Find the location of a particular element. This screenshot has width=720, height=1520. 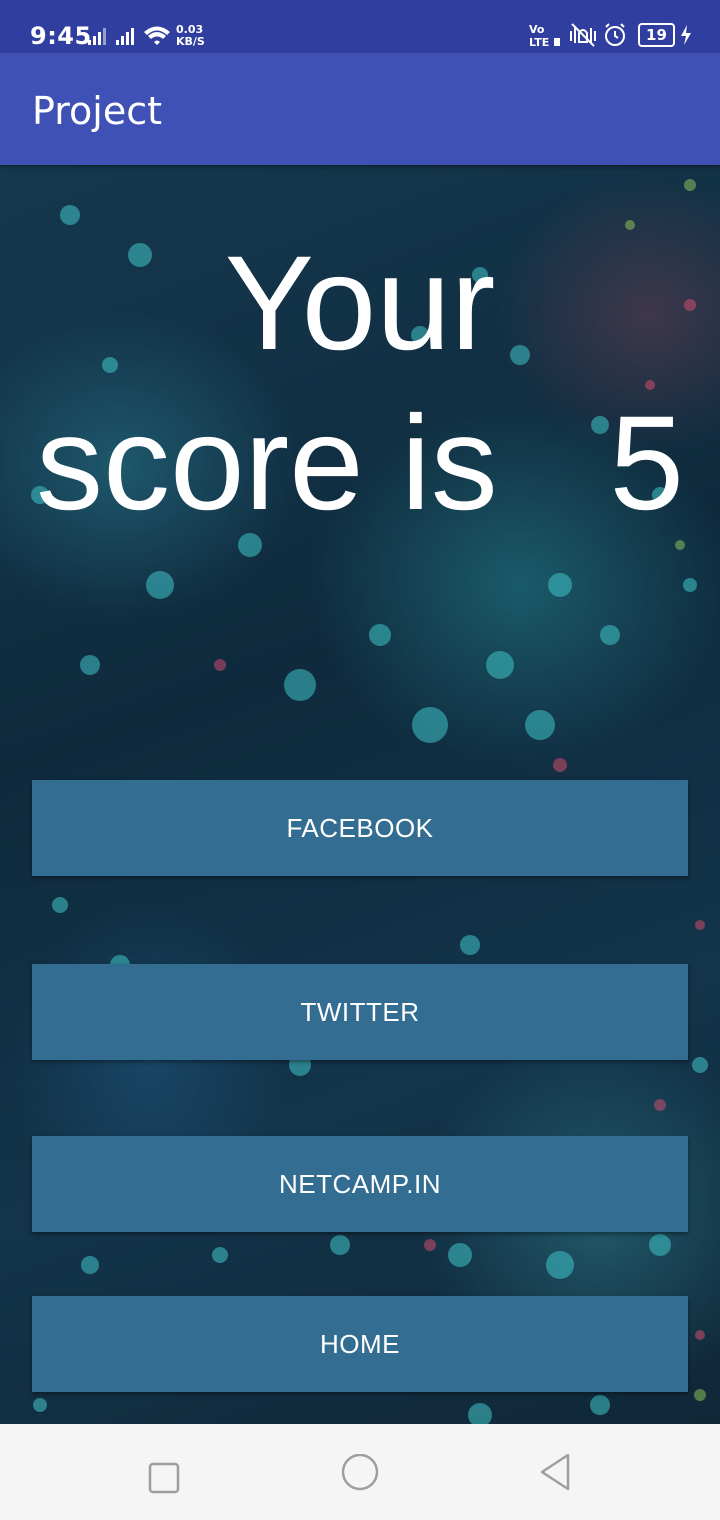

home-button: HOME is located at coordinates (360, 1344).